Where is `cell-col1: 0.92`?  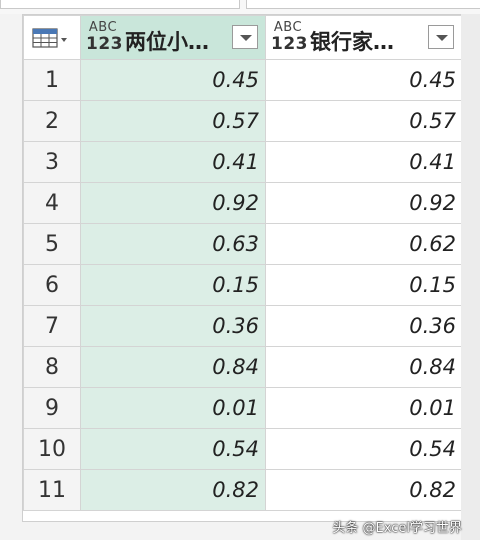
cell-col1: 0.92 is located at coordinates (173, 203).